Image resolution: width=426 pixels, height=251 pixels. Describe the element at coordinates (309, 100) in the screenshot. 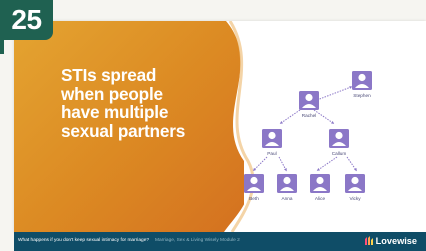

I see `avatar-rachel` at that location.